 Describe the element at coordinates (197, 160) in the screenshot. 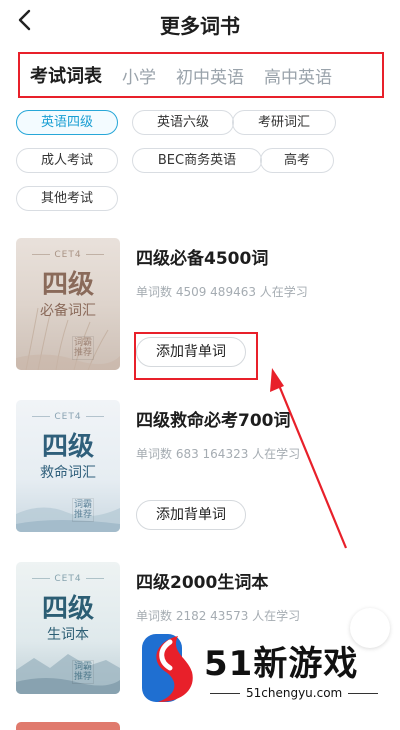

I see `chip-bec-business: BEC商务英语` at that location.